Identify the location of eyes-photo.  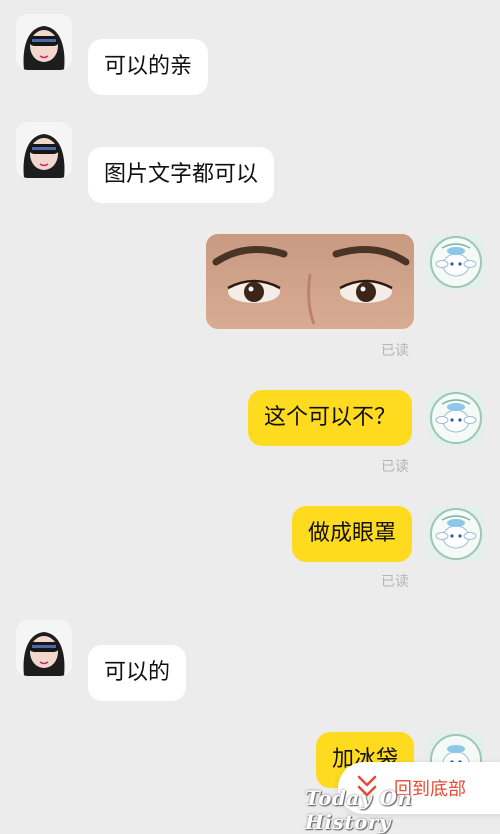
(310, 281).